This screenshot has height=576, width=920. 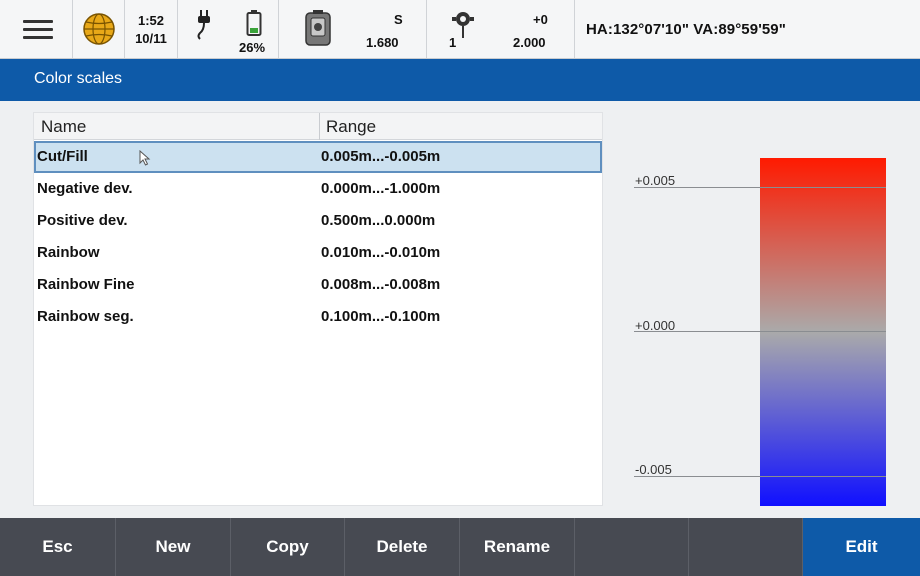 I want to click on target-height: 2.000, so click(x=529, y=42).